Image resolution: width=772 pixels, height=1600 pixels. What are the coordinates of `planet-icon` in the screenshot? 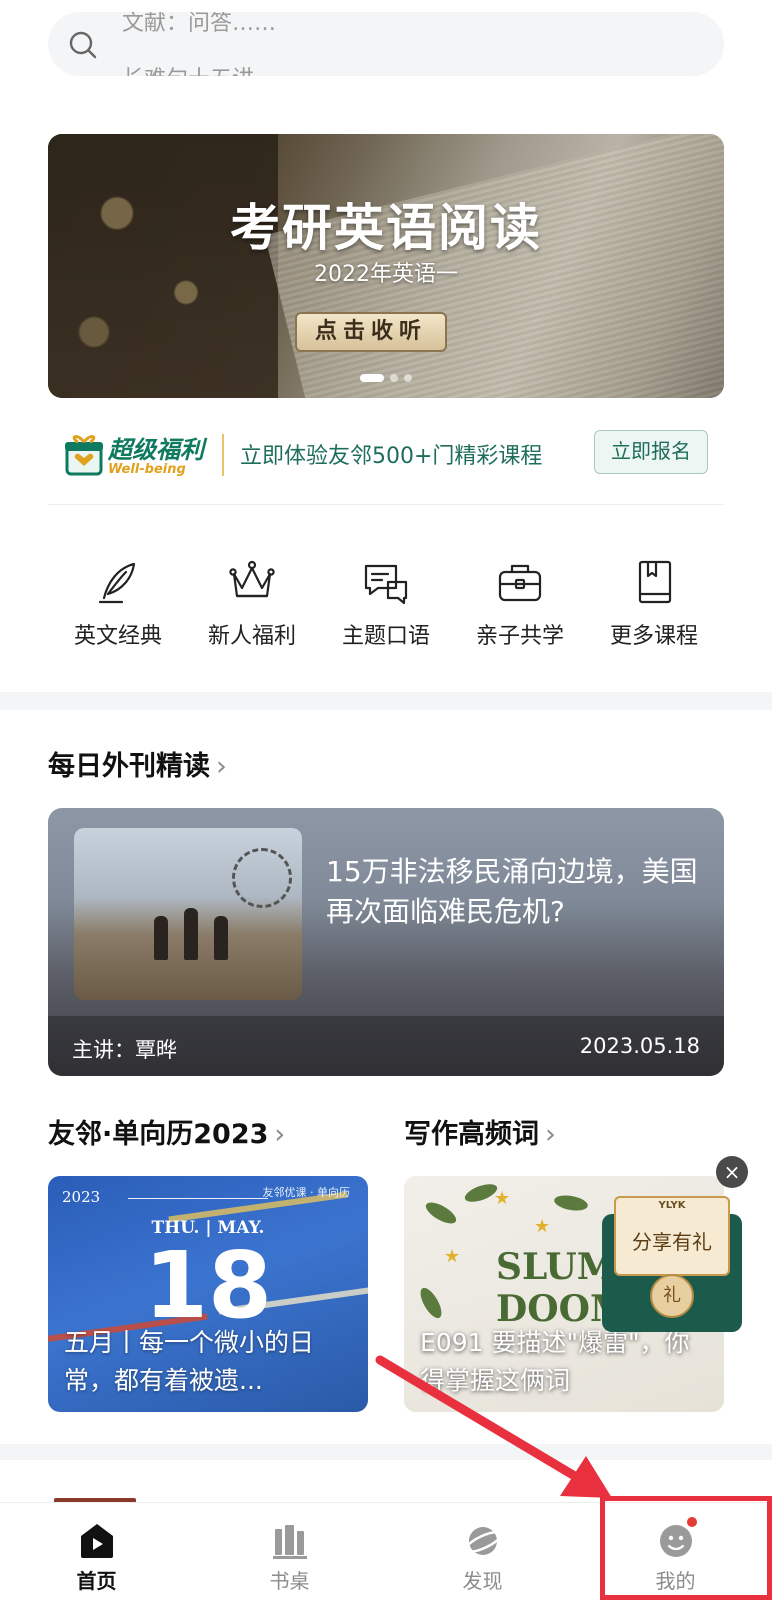 It's located at (483, 1541).